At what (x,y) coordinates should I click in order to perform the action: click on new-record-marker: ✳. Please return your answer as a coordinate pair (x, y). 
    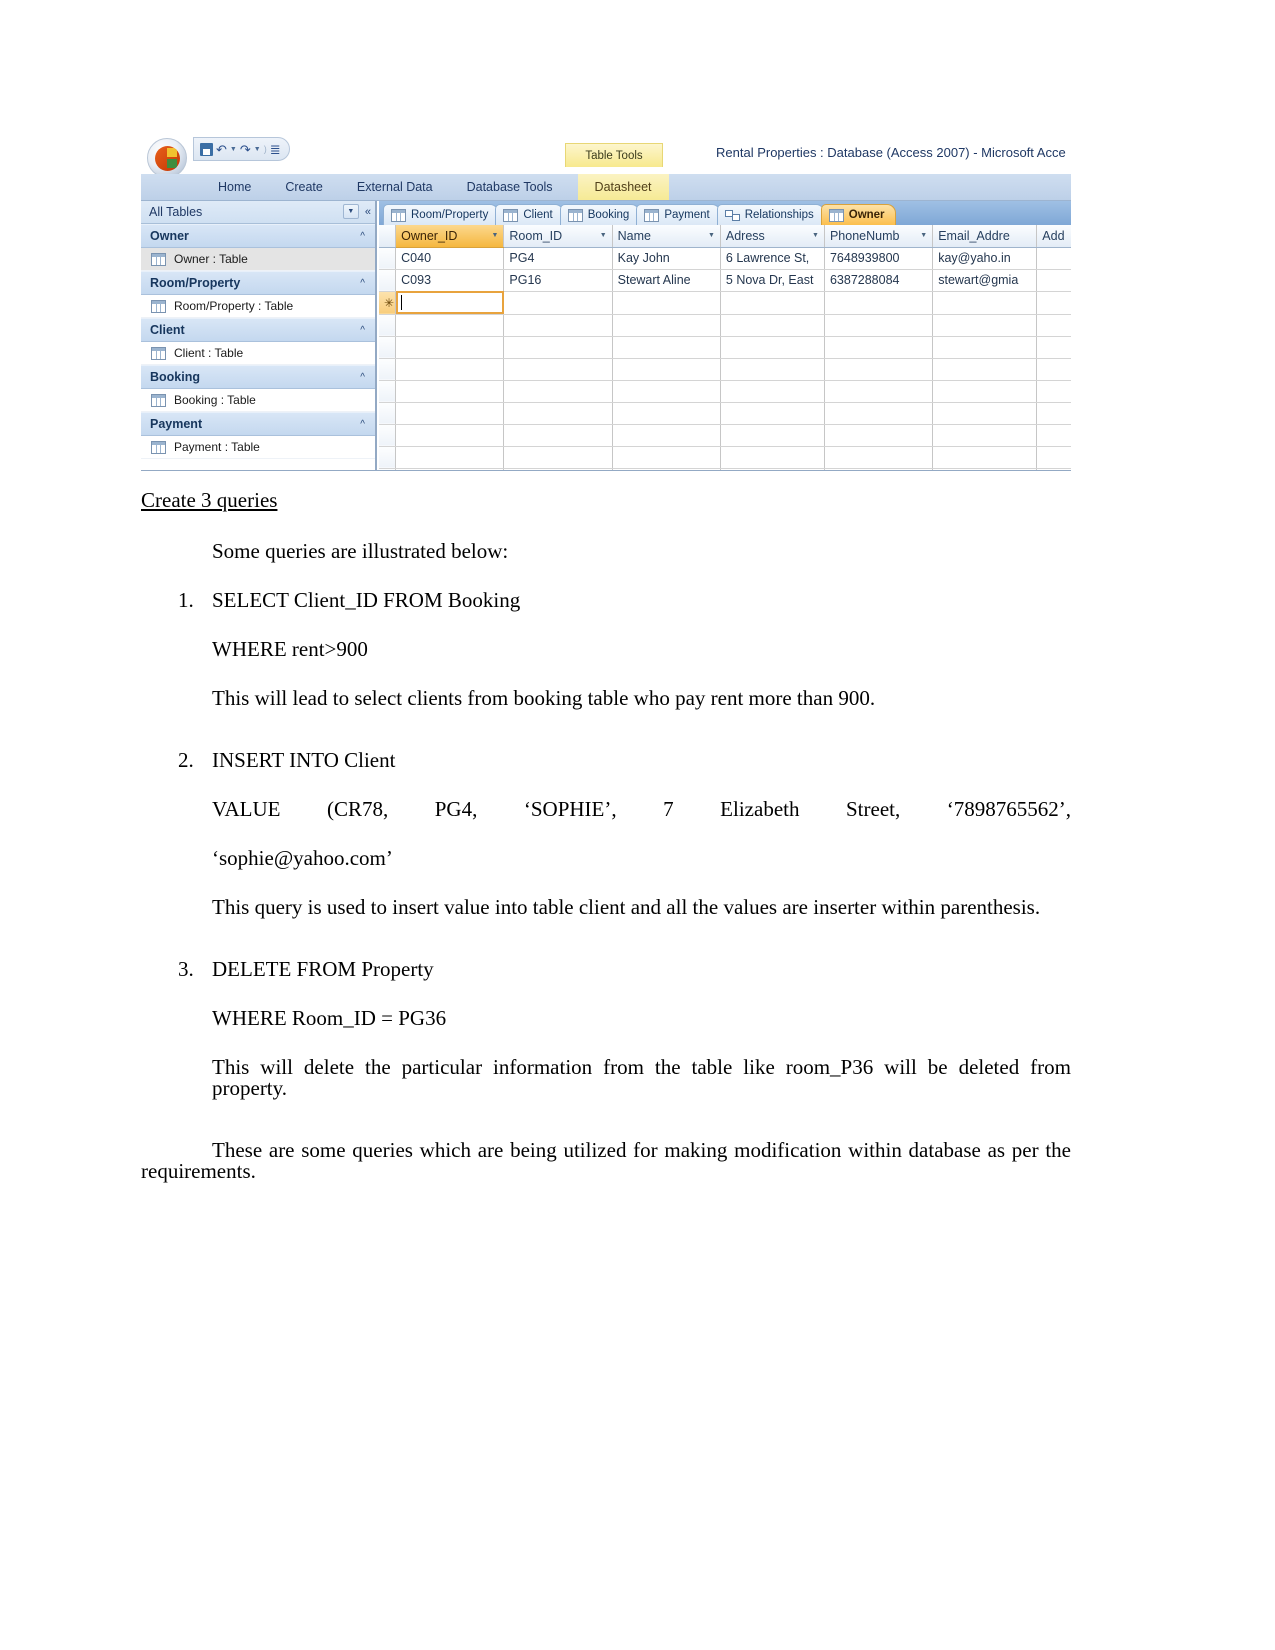
    Looking at the image, I should click on (388, 303).